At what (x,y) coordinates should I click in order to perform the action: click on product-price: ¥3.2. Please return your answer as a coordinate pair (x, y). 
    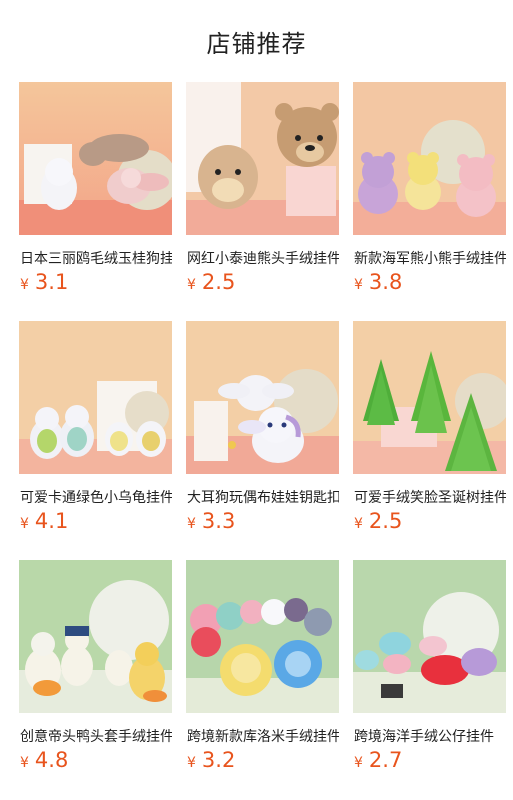
    Looking at the image, I should click on (211, 760).